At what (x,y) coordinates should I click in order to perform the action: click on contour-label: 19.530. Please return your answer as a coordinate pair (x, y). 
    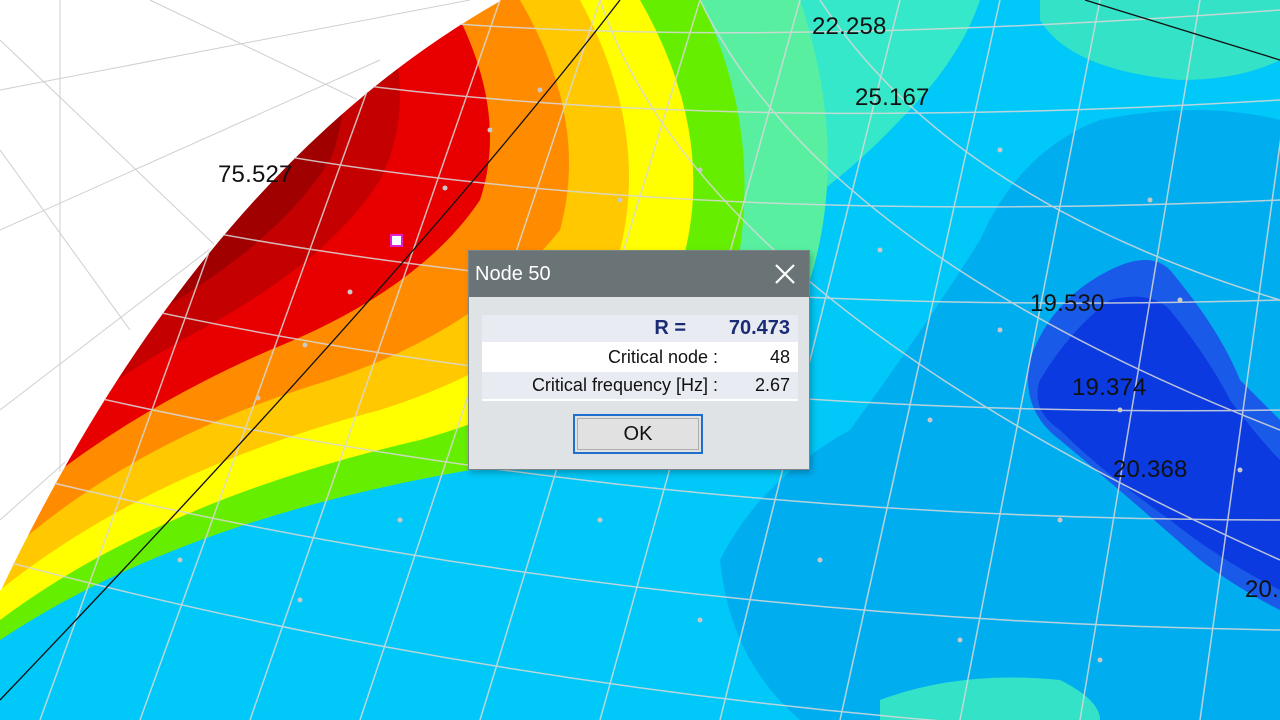
    Looking at the image, I should click on (1067, 303).